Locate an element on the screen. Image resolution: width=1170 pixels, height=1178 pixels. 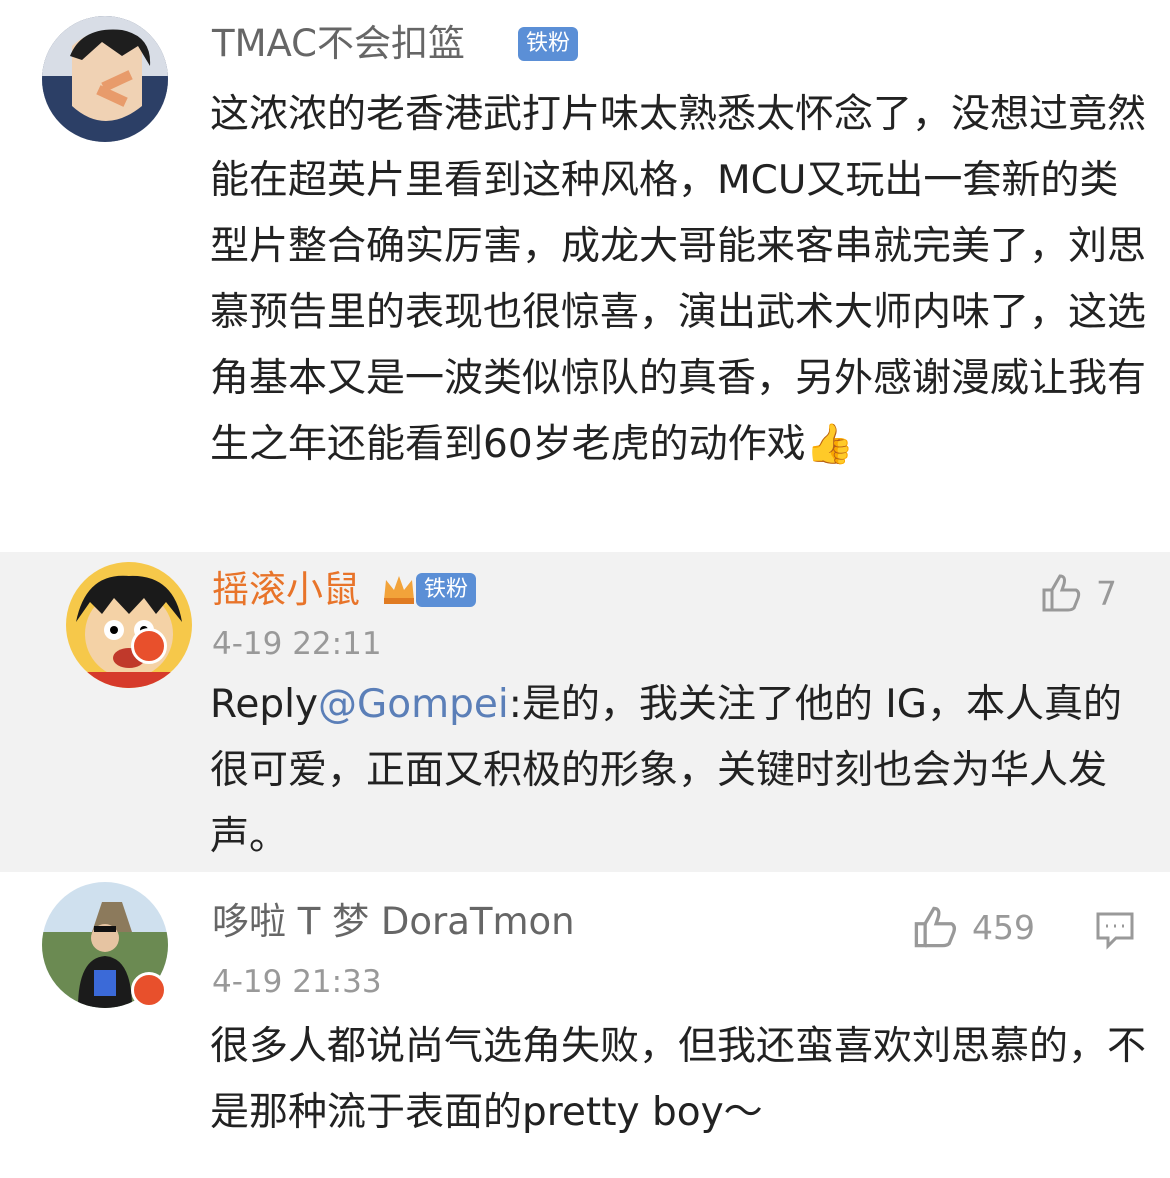
like-button: 7 is located at coordinates (1078, 593).